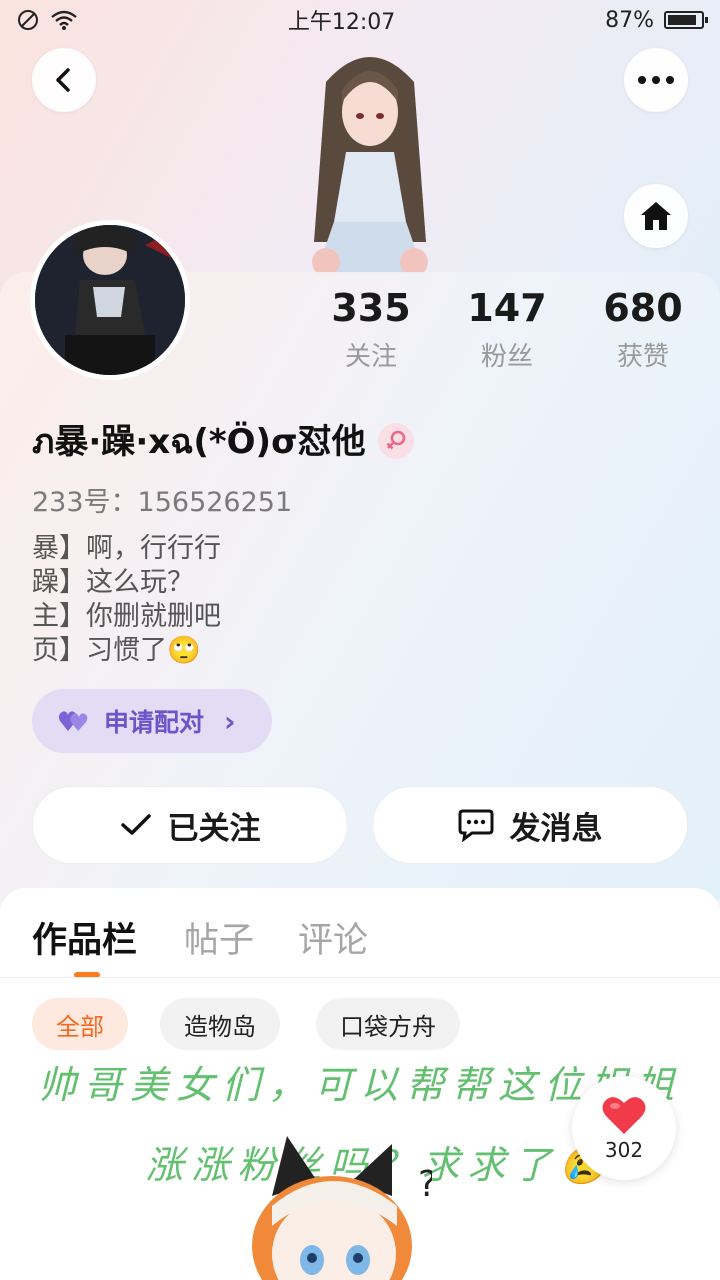  I want to click on stat-value: 335, so click(371, 308).